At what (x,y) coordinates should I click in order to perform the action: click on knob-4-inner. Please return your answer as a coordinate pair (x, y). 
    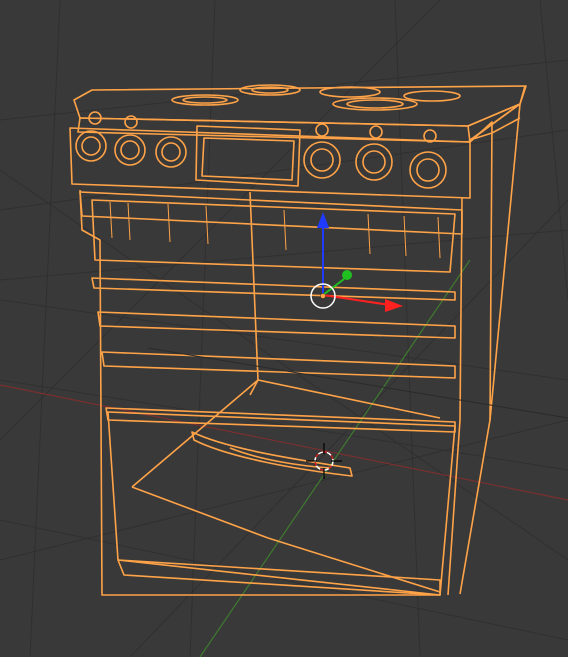
    Looking at the image, I should click on (322, 160).